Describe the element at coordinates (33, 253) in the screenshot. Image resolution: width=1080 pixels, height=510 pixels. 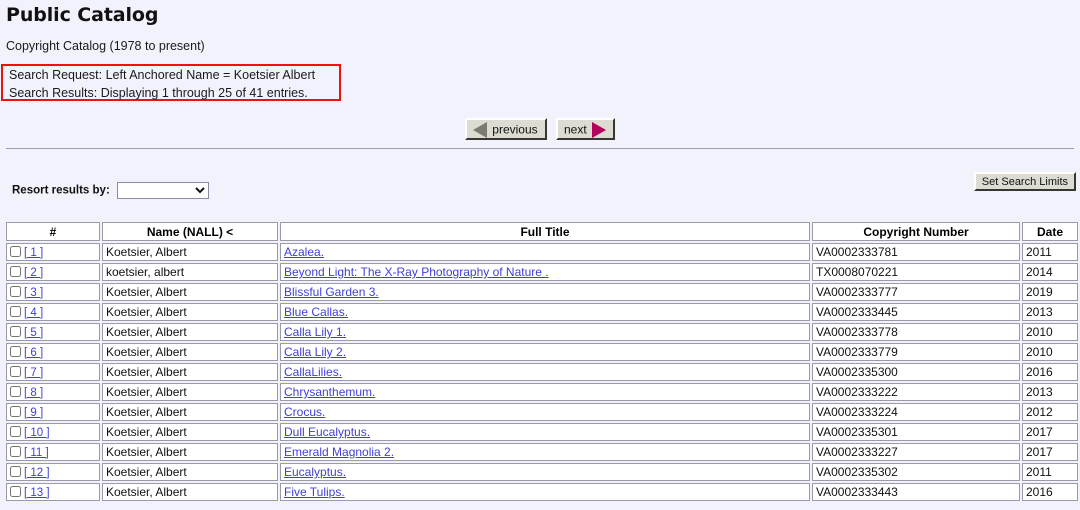
I see `row-index-link: [ 1 ]` at that location.